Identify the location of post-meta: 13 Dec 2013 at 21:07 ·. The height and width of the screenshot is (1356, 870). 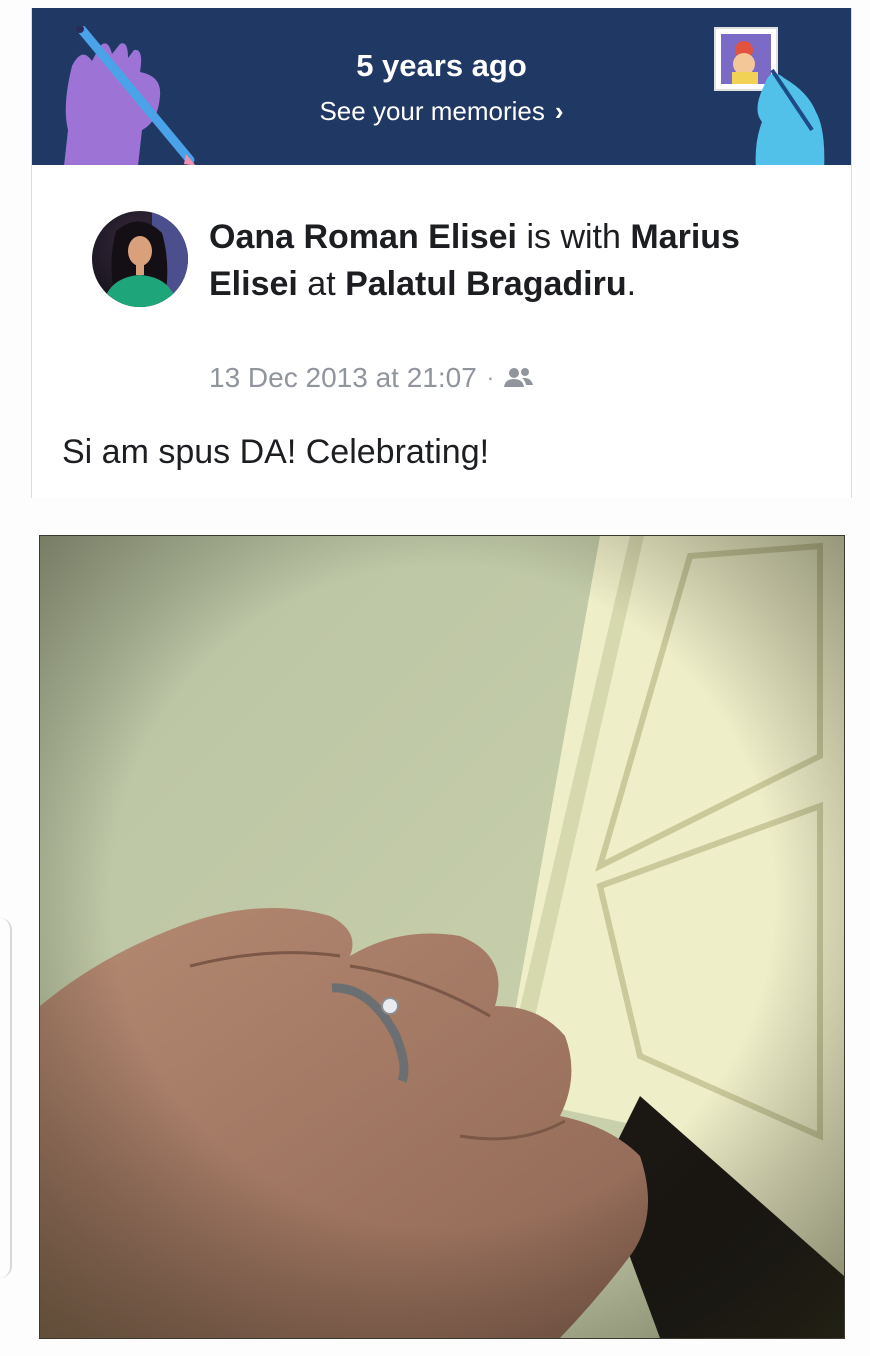
(371, 378).